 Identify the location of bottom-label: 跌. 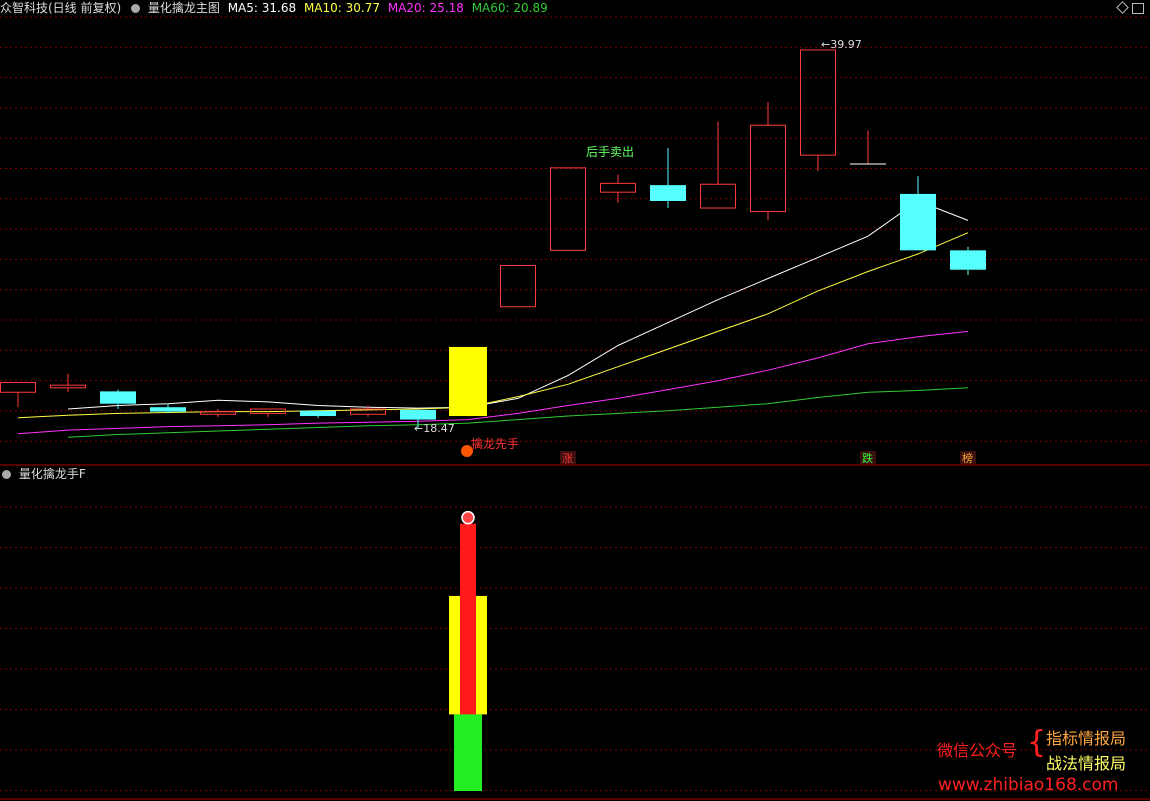
(867, 458).